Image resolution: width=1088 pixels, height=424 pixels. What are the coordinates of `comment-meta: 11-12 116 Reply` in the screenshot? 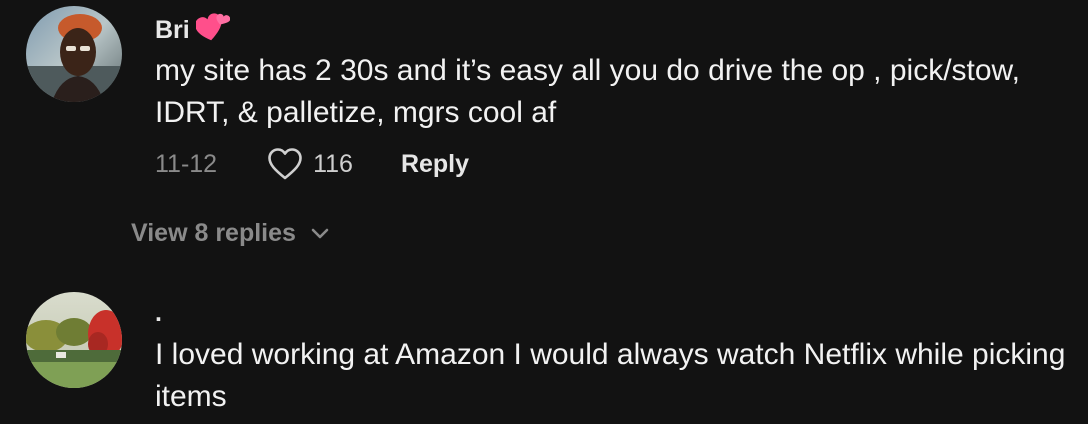 It's located at (312, 164).